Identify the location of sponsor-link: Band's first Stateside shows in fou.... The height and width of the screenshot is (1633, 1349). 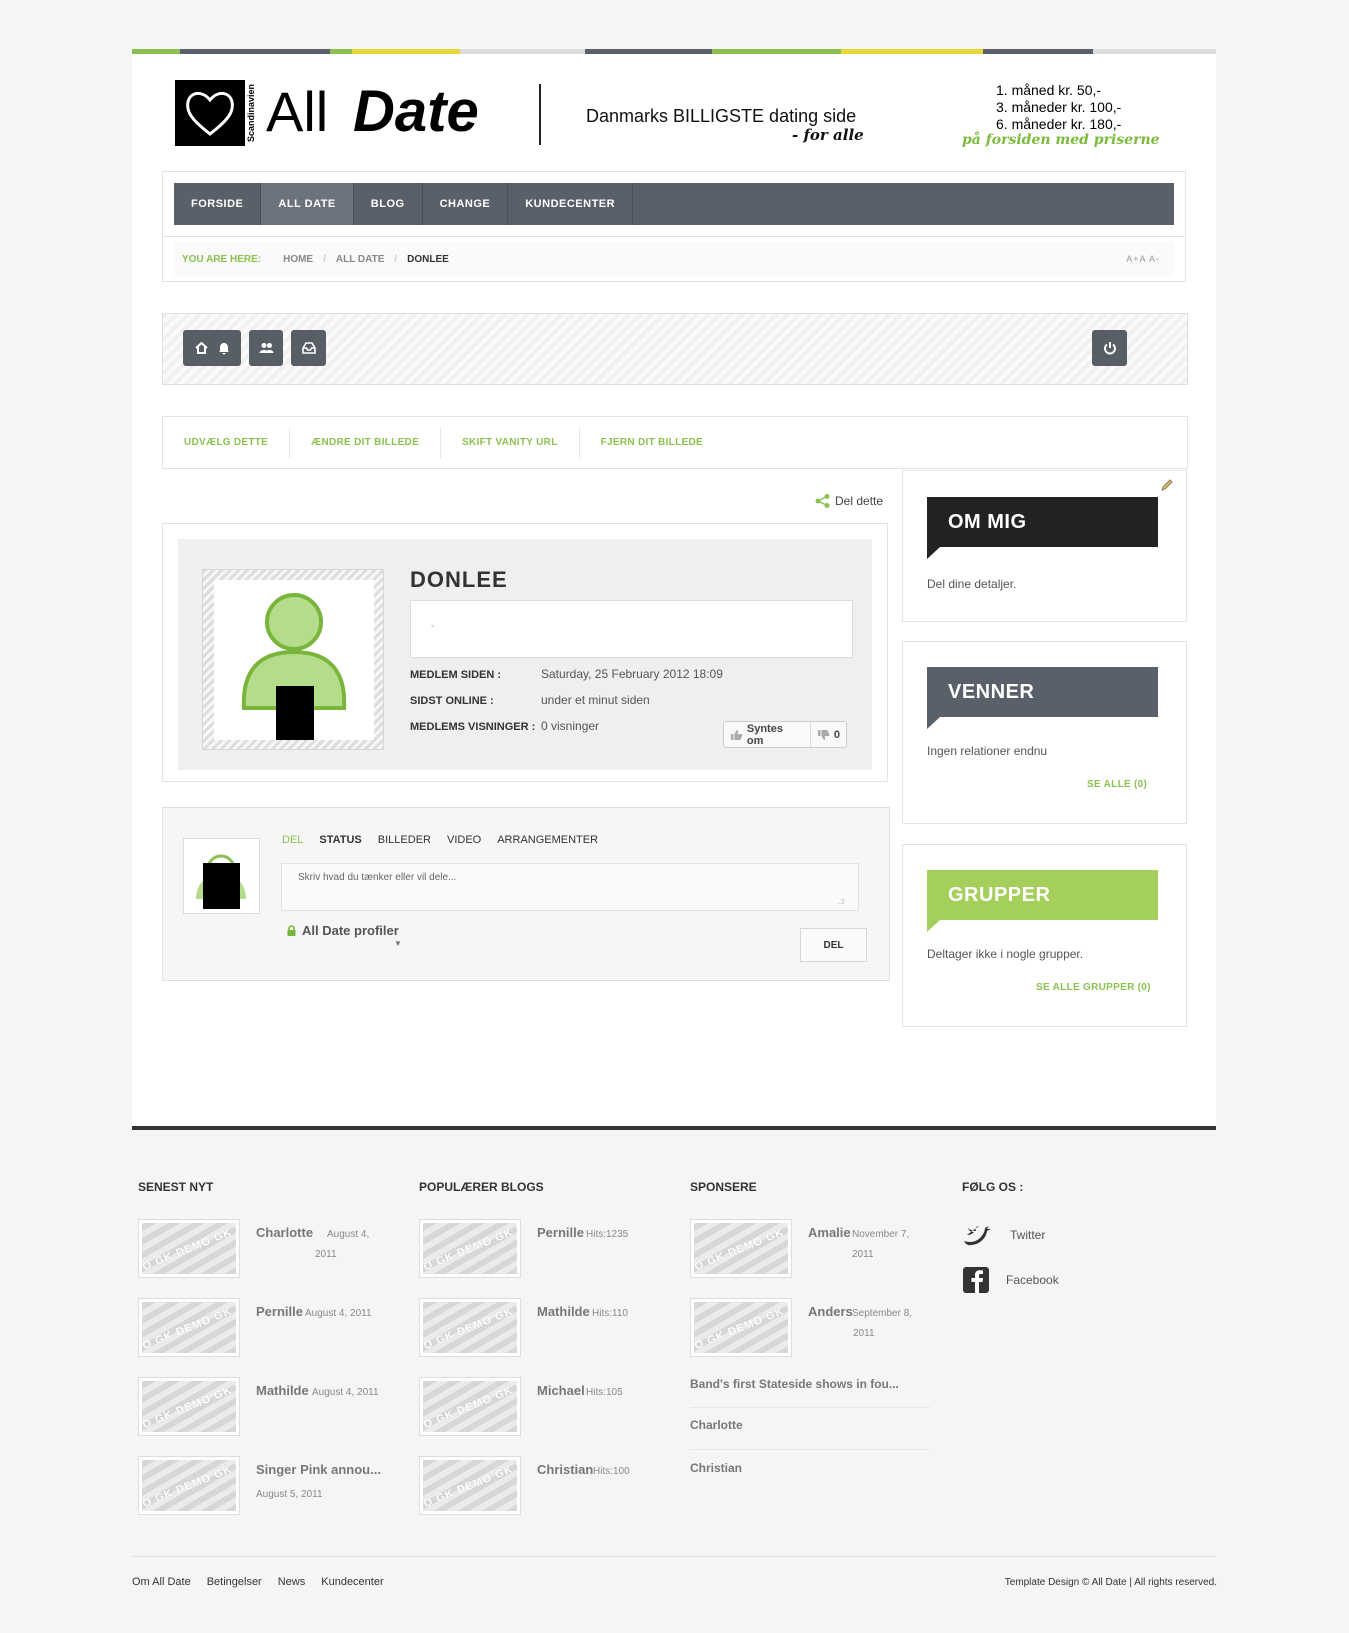
(794, 1384).